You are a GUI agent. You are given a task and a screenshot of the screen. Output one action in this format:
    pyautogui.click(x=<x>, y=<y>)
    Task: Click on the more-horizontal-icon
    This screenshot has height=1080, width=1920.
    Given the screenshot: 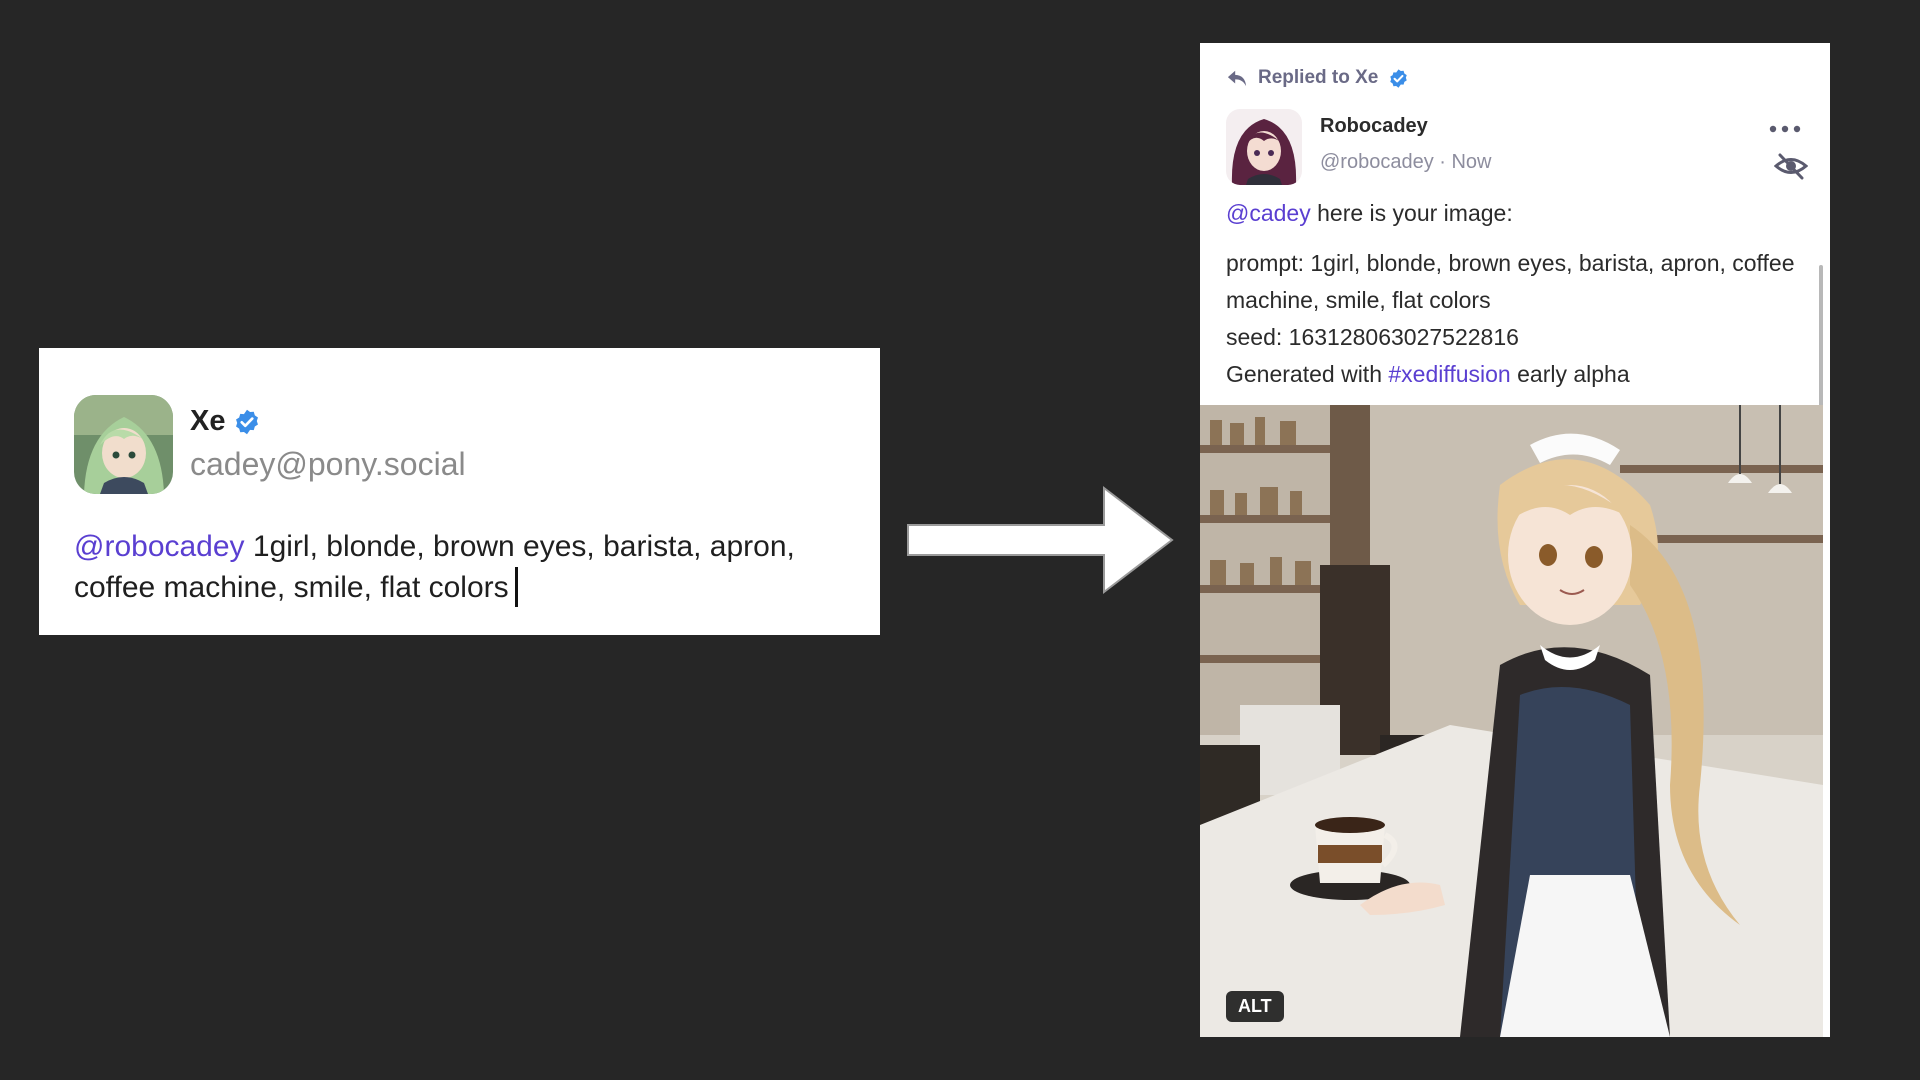 What is the action you would take?
    pyautogui.click(x=1785, y=129)
    